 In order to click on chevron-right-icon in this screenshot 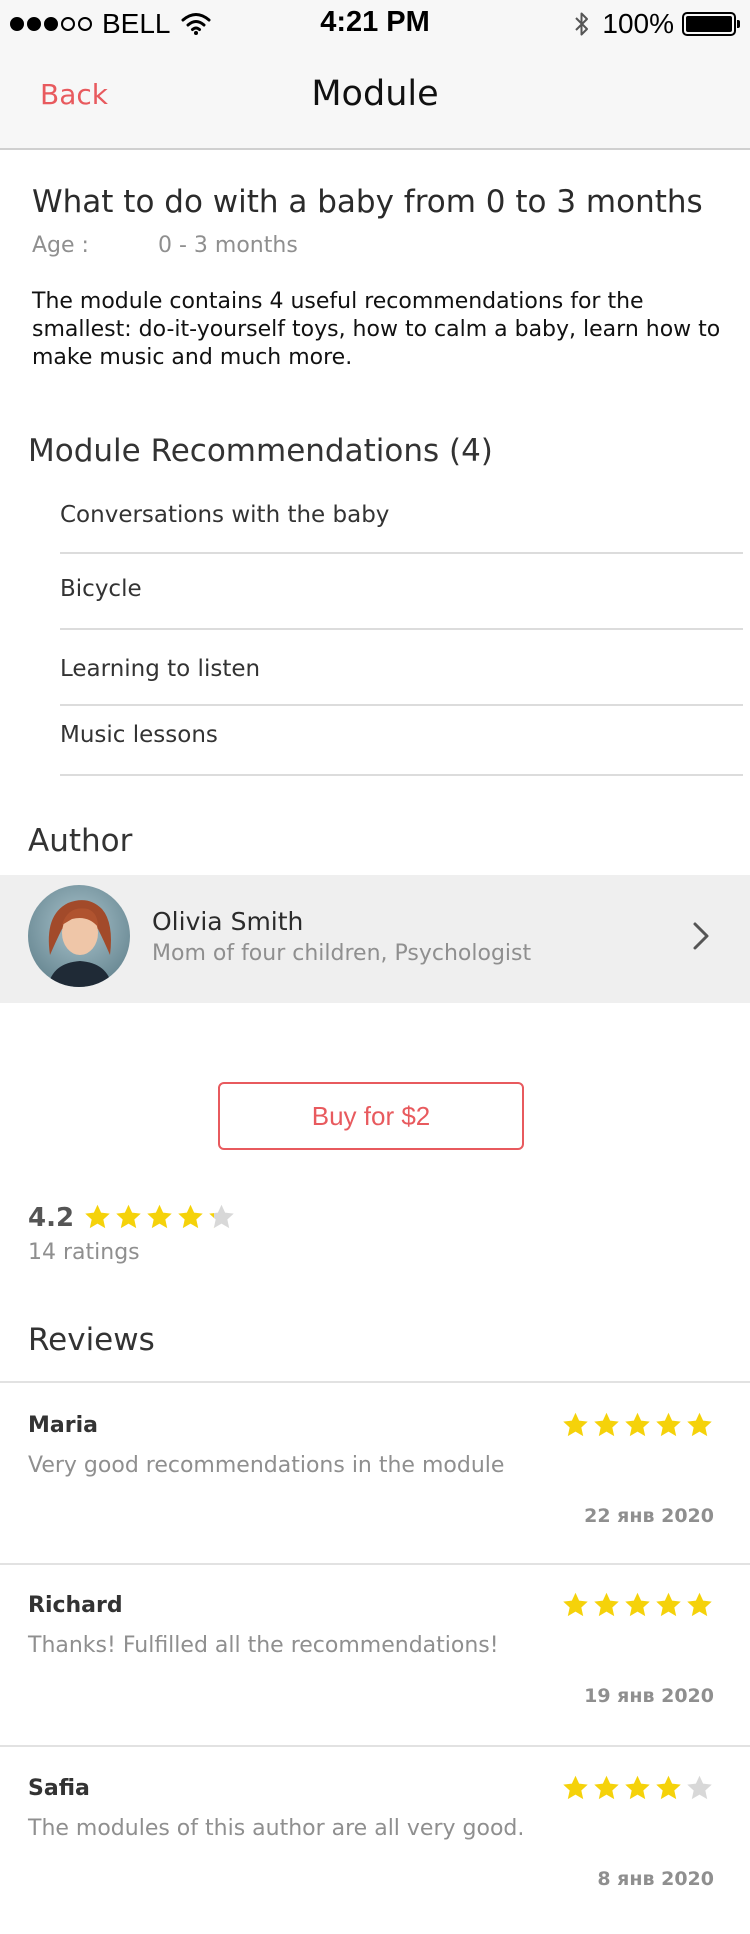, I will do `click(701, 938)`.